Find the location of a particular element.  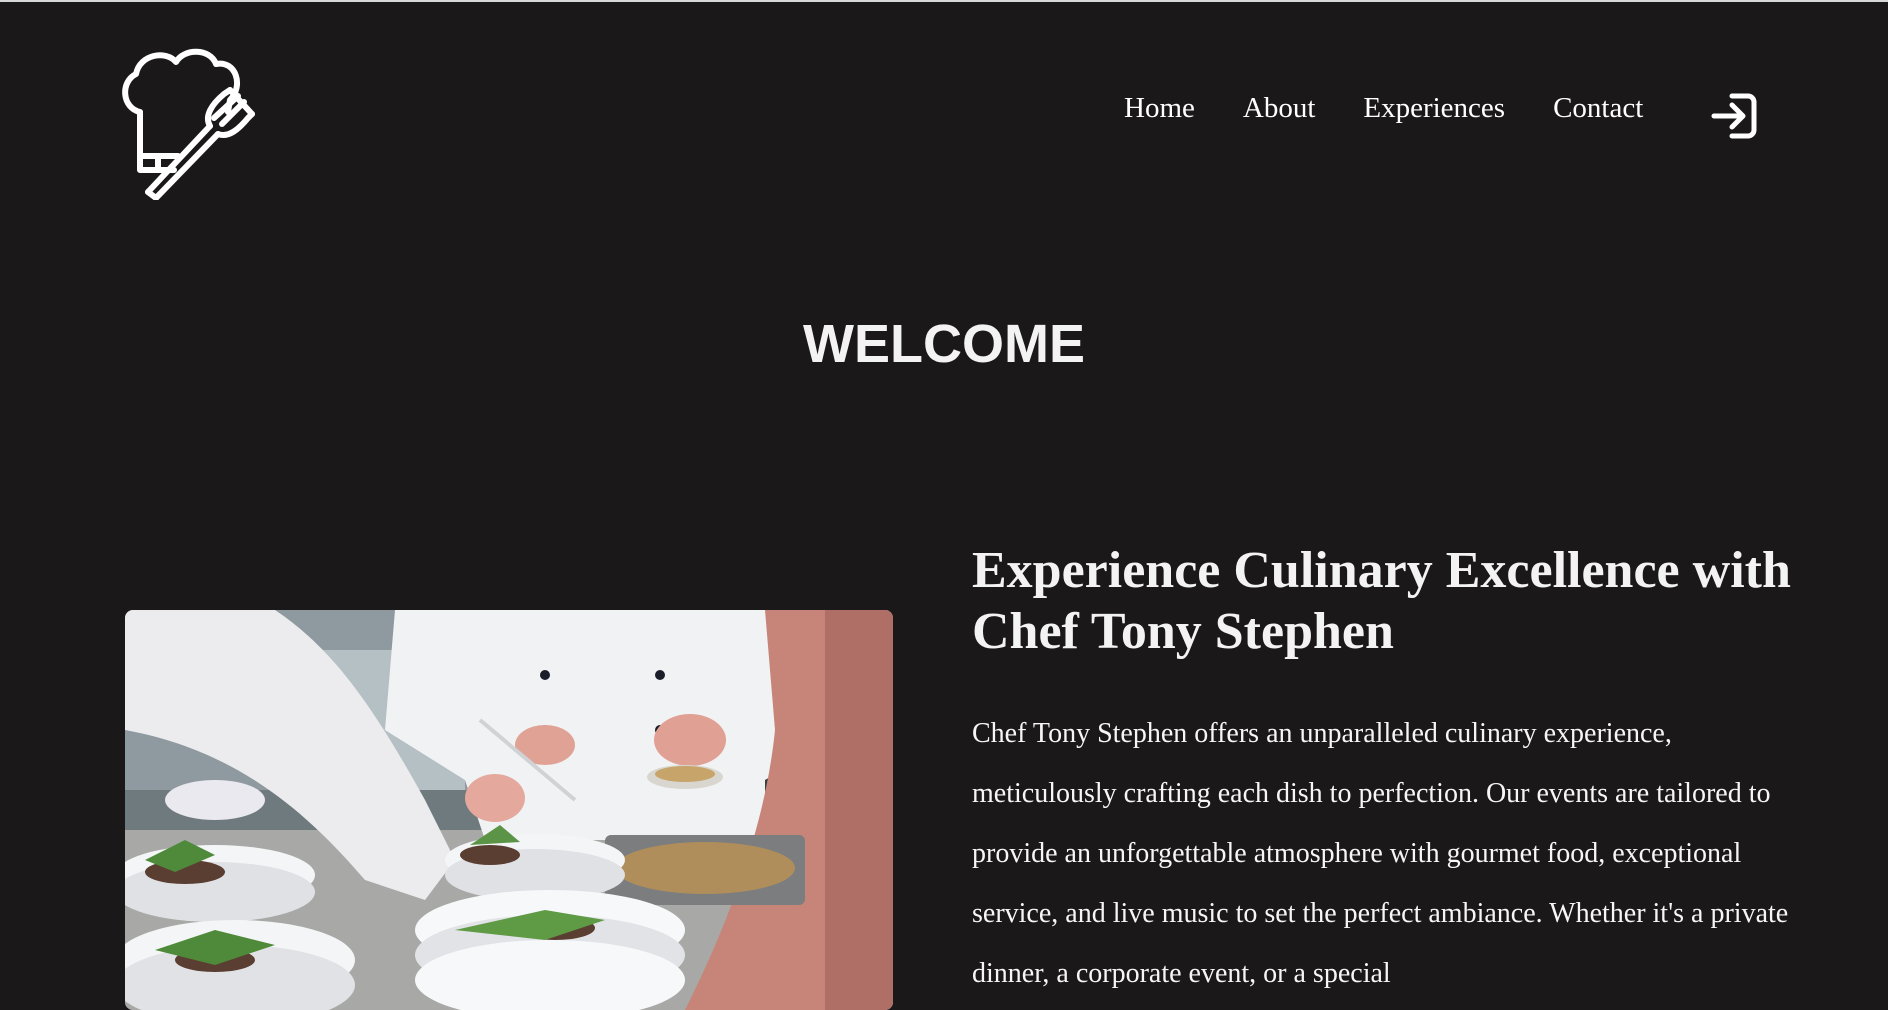

chef-logo-icon is located at coordinates (194, 123).